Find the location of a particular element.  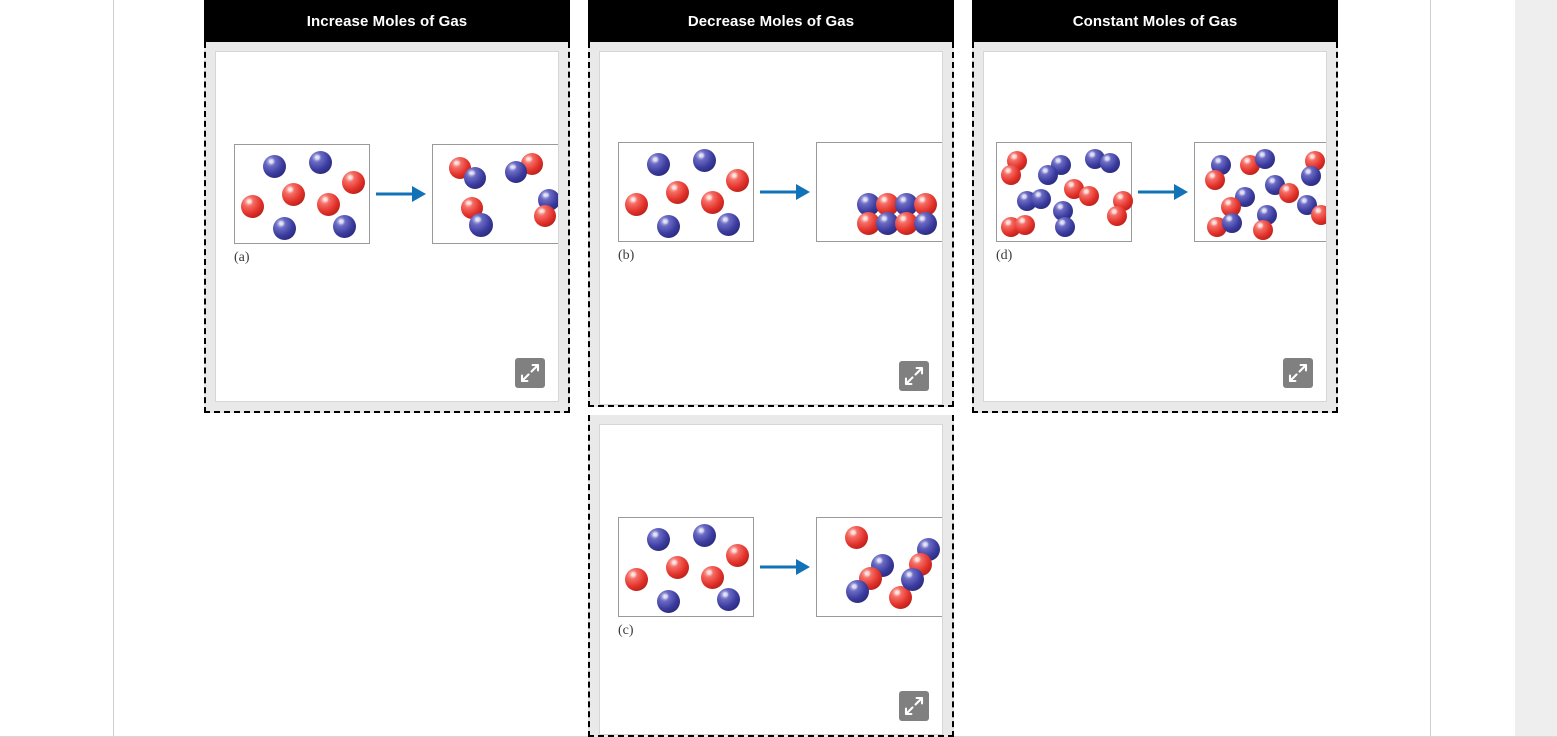

figure-c-row is located at coordinates (780, 567).